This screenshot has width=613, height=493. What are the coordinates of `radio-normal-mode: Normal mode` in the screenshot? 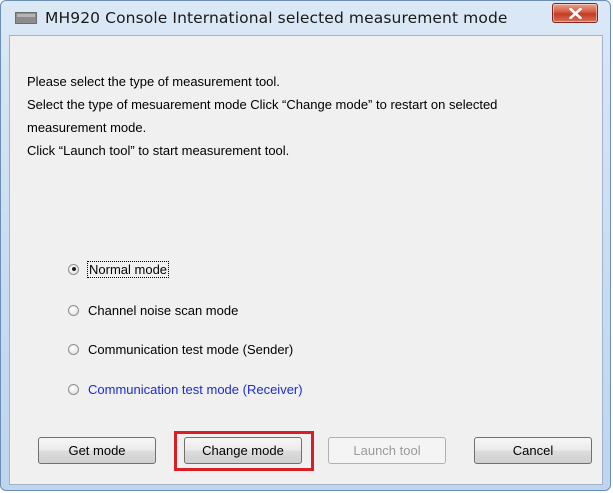 It's located at (119, 269).